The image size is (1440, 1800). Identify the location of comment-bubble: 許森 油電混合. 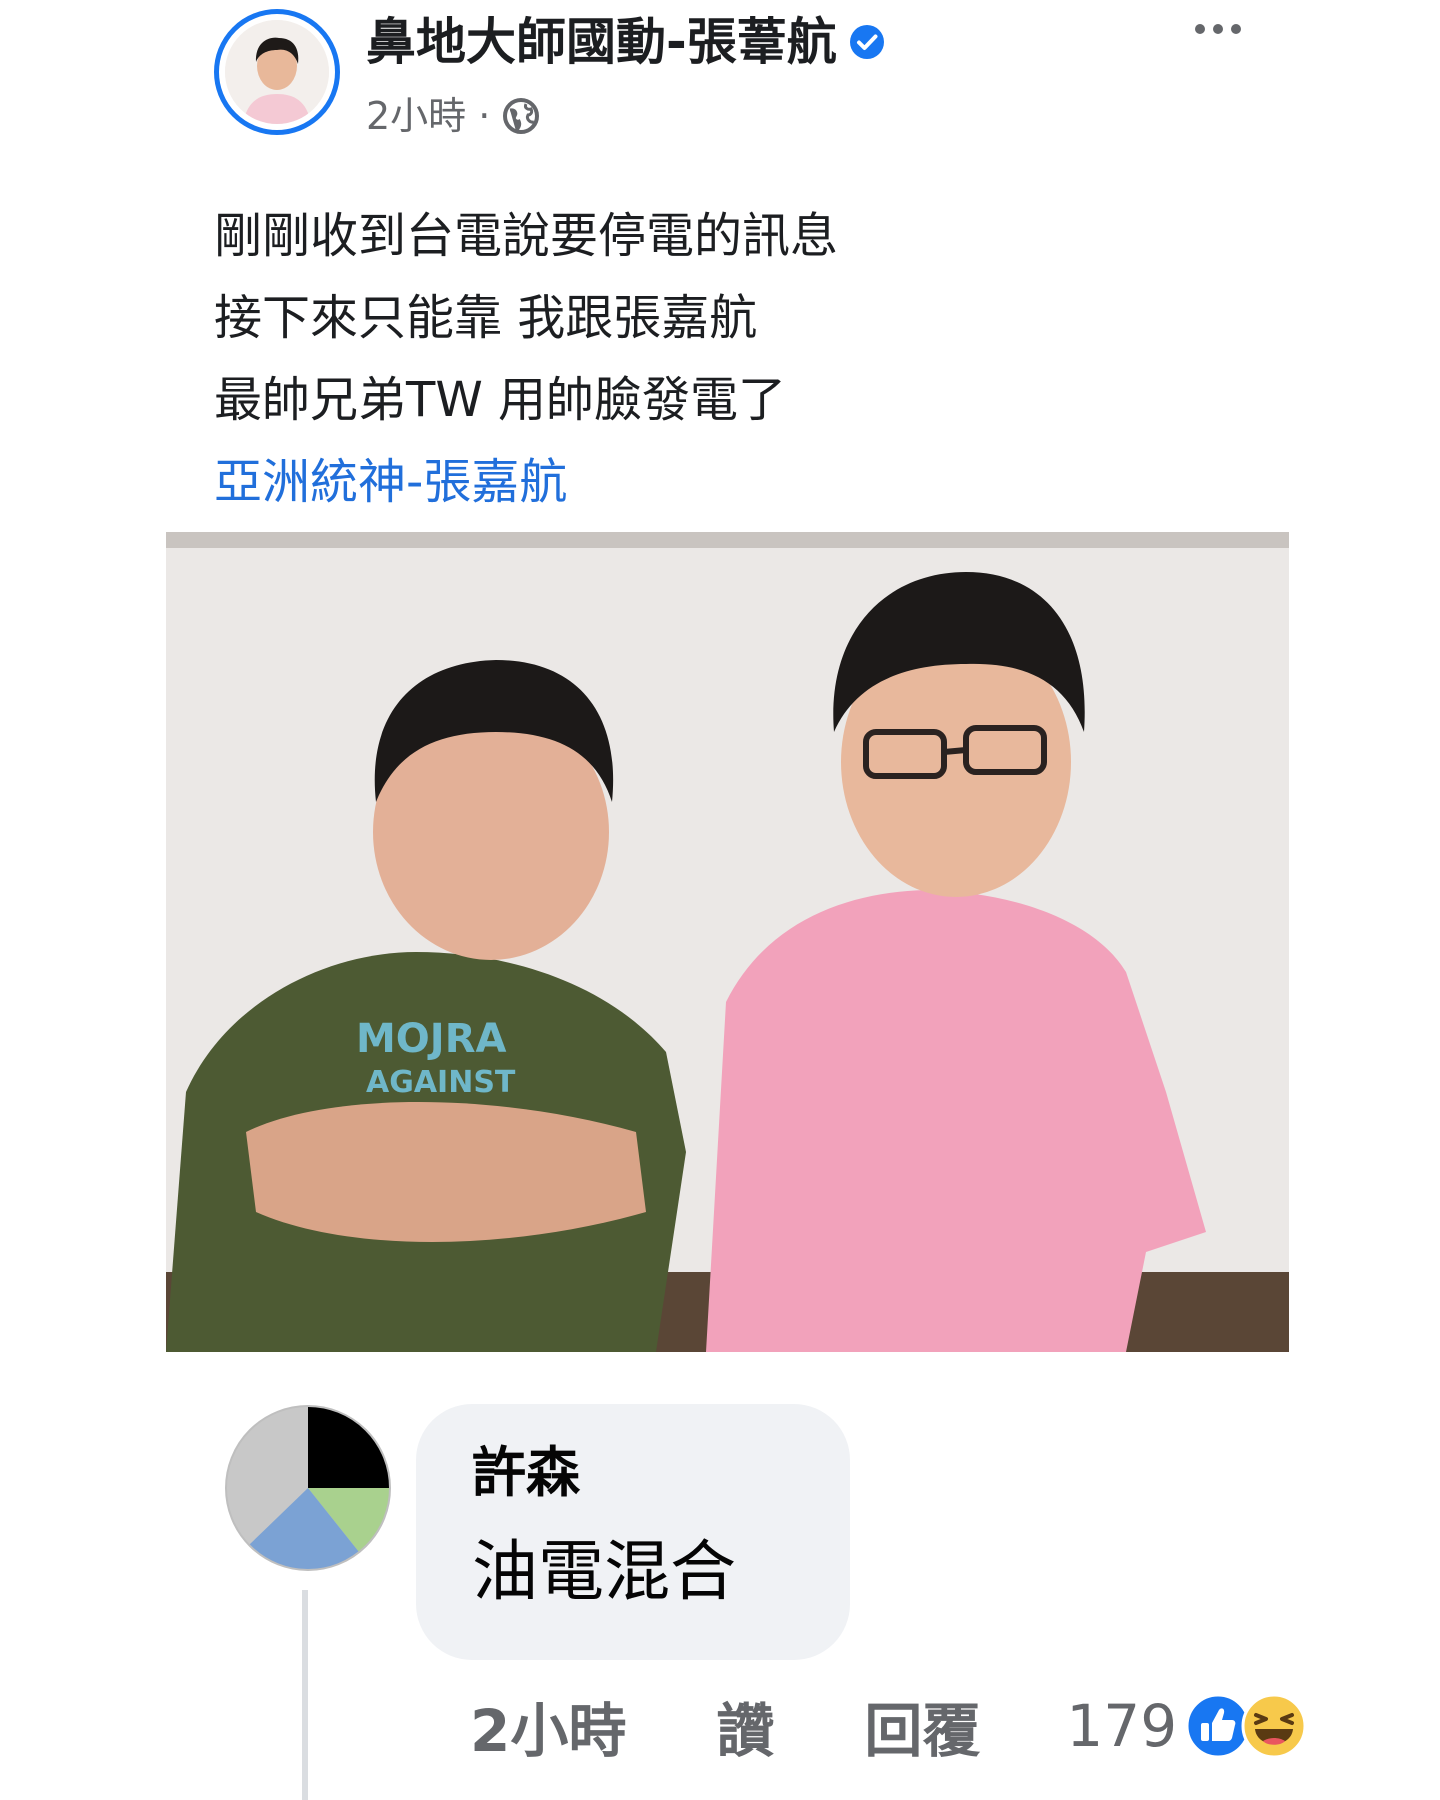
(633, 1532).